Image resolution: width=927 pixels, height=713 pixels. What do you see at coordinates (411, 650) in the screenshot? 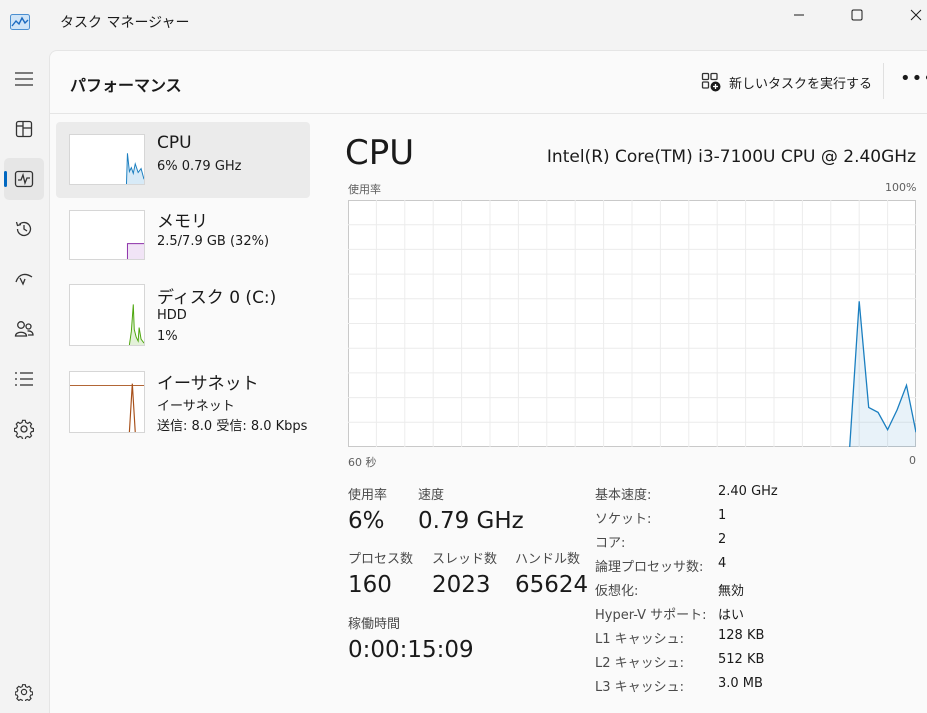
I see `uptime-value: 0:00:15:09` at bounding box center [411, 650].